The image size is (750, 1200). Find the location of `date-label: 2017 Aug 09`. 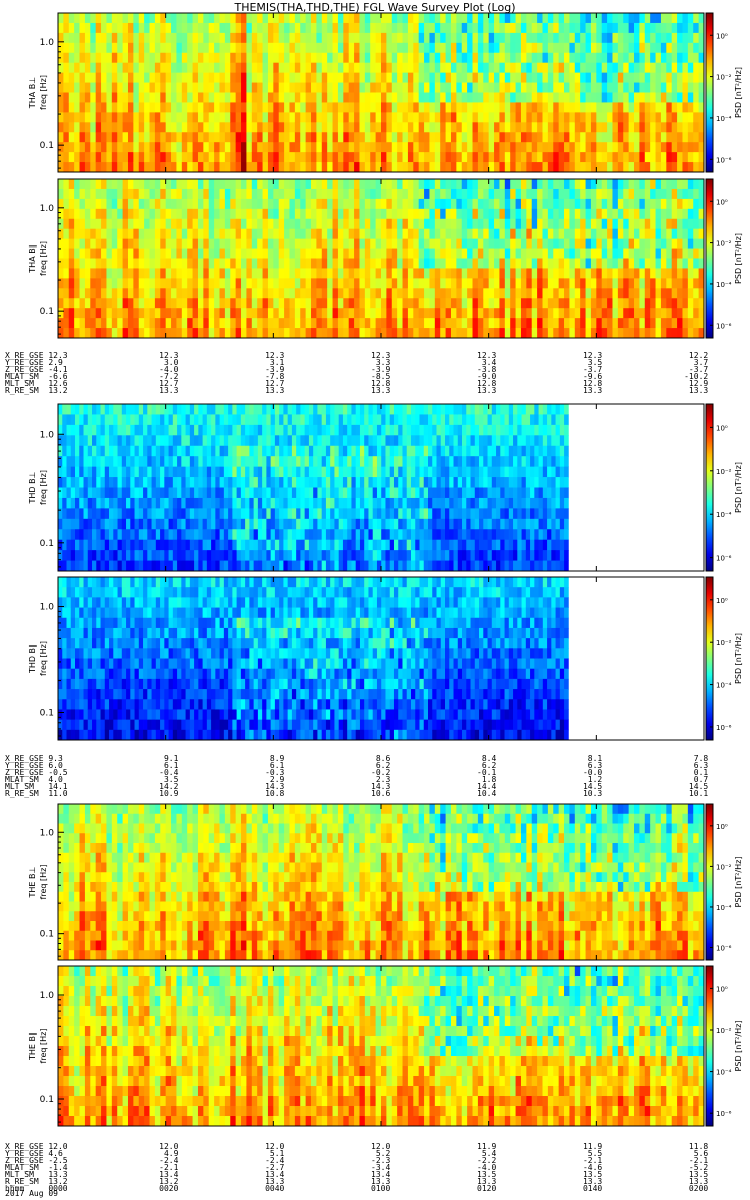

date-label: 2017 Aug 09 is located at coordinates (31, 1193).